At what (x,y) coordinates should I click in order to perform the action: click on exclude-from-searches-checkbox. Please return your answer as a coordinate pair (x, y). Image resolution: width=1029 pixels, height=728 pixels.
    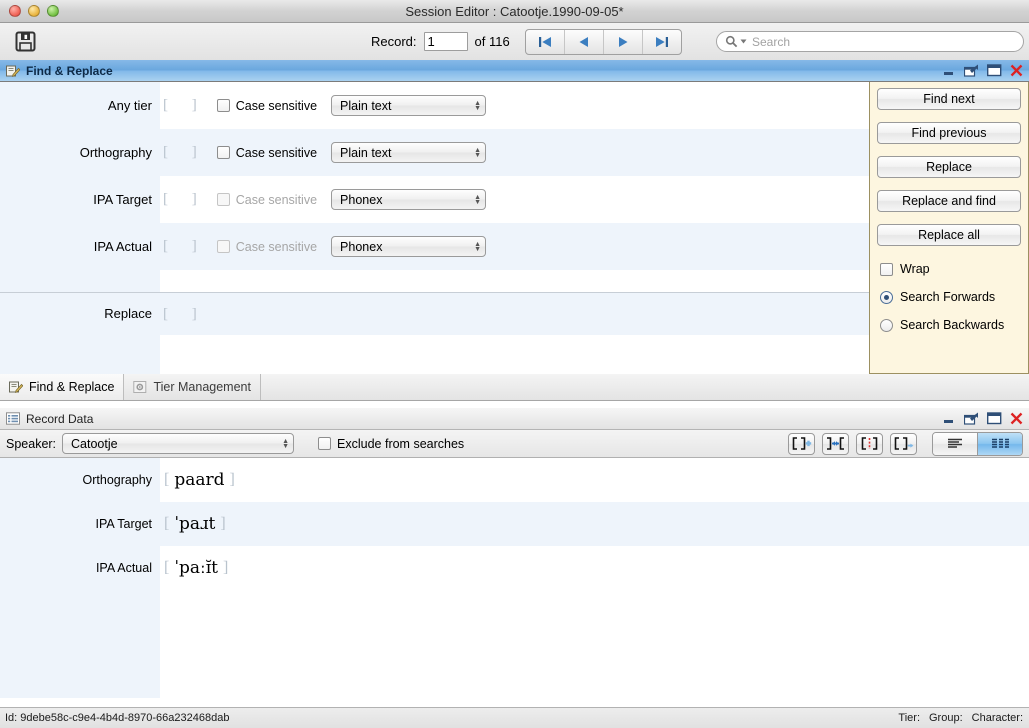
    Looking at the image, I should click on (325, 443).